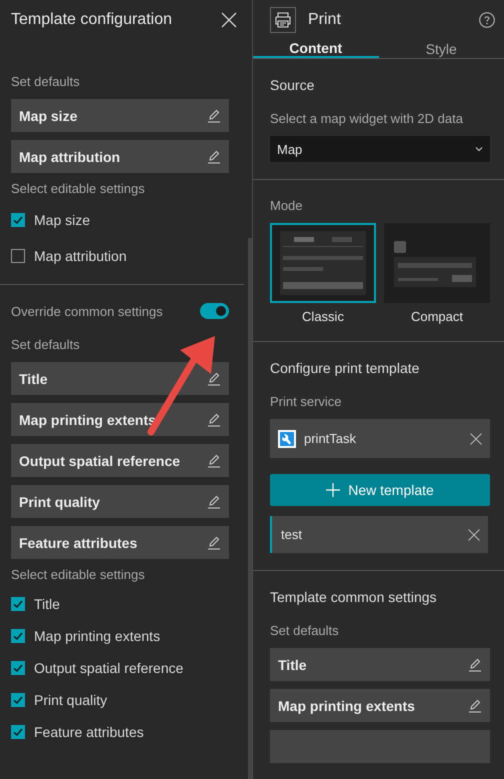  I want to click on field-label: Print service, so click(306, 401).